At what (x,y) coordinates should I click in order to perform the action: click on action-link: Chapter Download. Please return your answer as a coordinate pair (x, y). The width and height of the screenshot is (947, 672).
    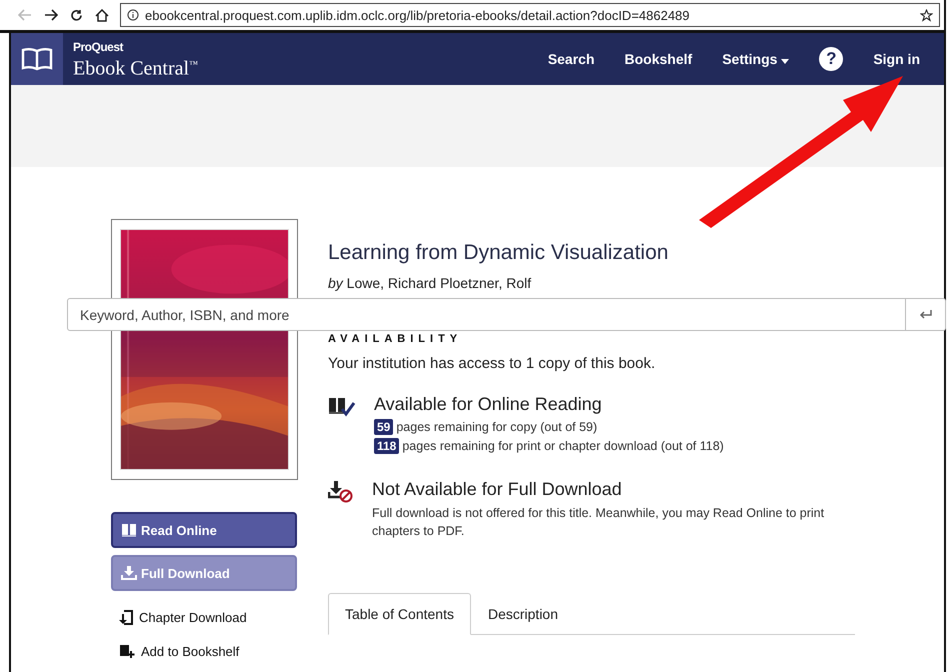
    Looking at the image, I should click on (204, 617).